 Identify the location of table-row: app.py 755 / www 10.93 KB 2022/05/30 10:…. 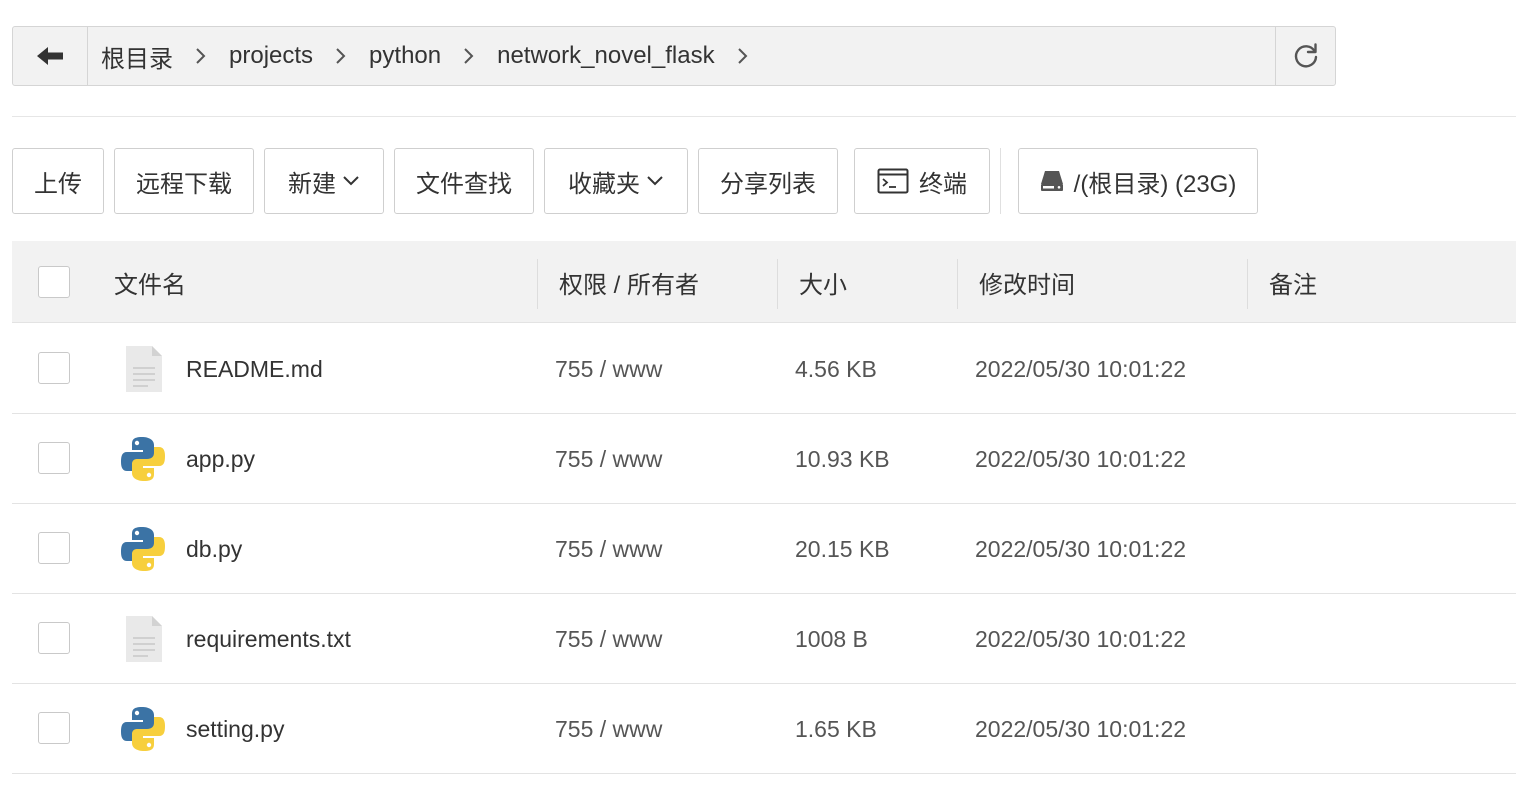
(764, 459).